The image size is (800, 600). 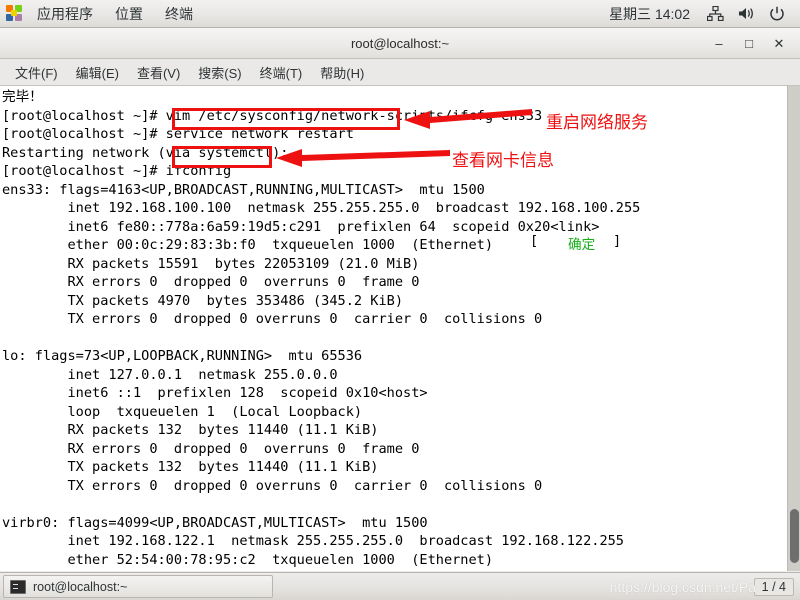 I want to click on workspace-switcher: 1 / 4, so click(x=773, y=586).